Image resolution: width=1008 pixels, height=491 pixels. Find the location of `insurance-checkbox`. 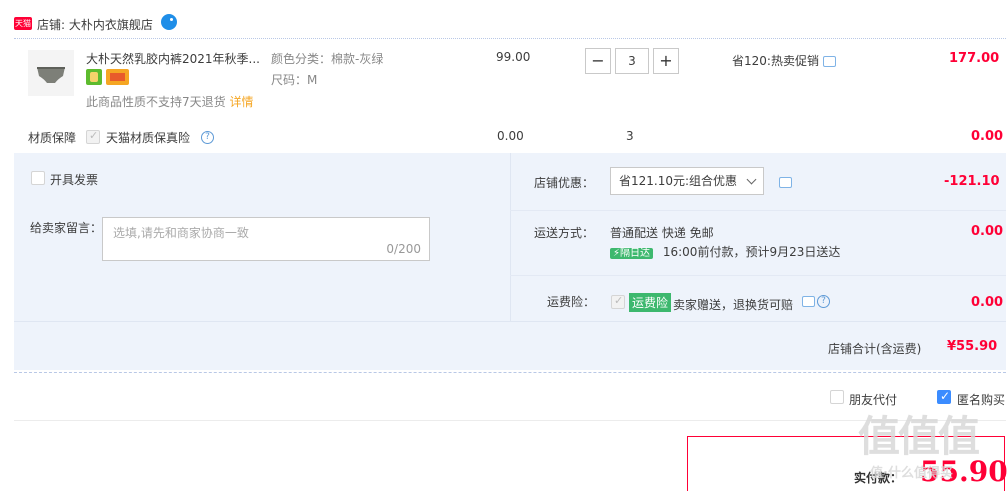

insurance-checkbox is located at coordinates (93, 136).